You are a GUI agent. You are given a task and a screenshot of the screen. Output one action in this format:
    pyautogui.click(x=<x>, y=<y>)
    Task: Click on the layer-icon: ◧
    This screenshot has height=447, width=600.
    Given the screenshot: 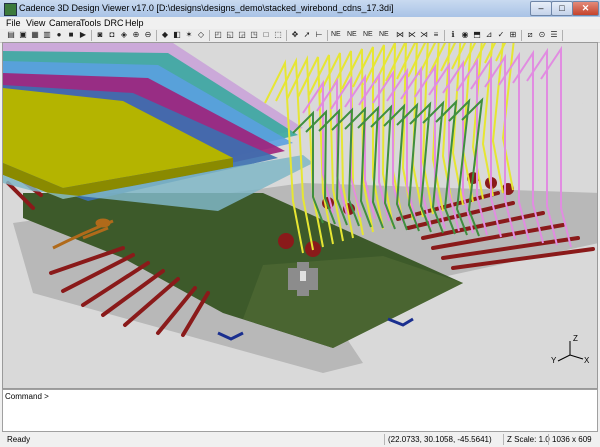 What is the action you would take?
    pyautogui.click(x=177, y=35)
    